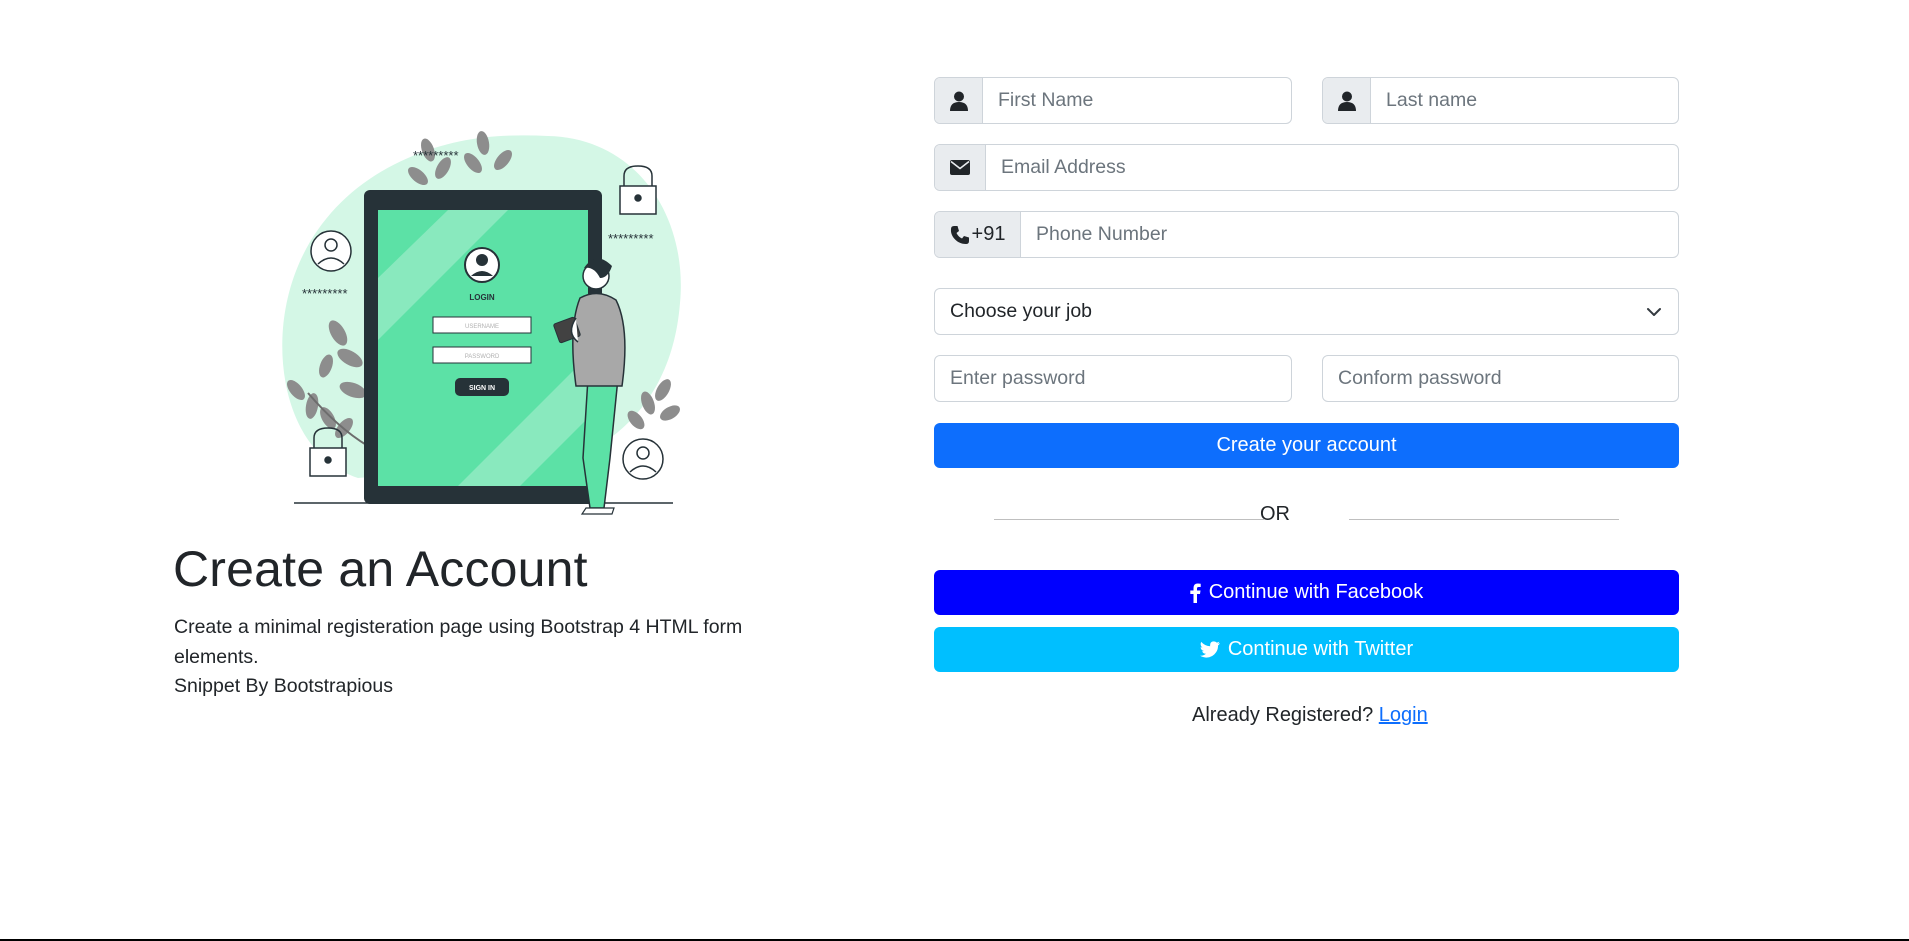 This screenshot has width=1909, height=941. I want to click on illustration-username: USERNAME, so click(482, 327).